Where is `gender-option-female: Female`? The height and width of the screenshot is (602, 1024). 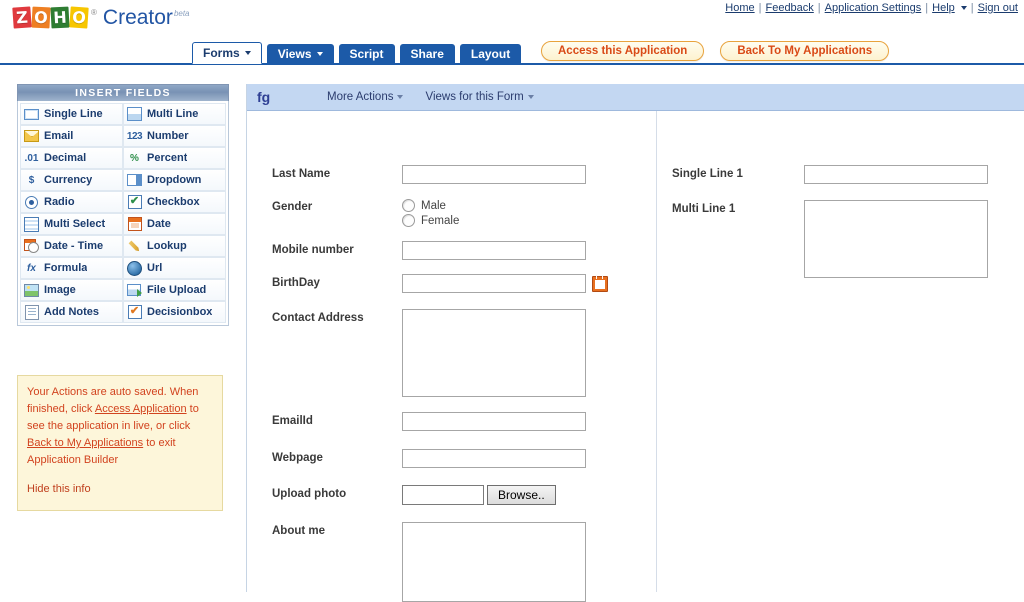 gender-option-female: Female is located at coordinates (430, 220).